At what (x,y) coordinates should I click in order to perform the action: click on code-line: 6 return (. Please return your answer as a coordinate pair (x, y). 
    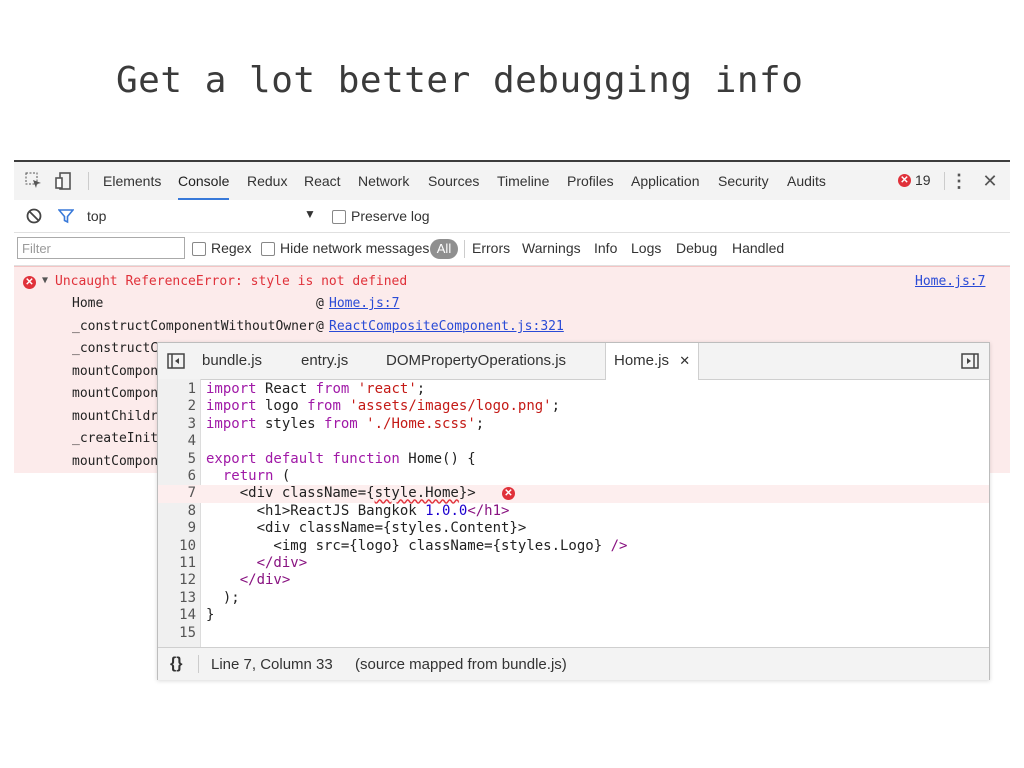
    Looking at the image, I should click on (573, 476).